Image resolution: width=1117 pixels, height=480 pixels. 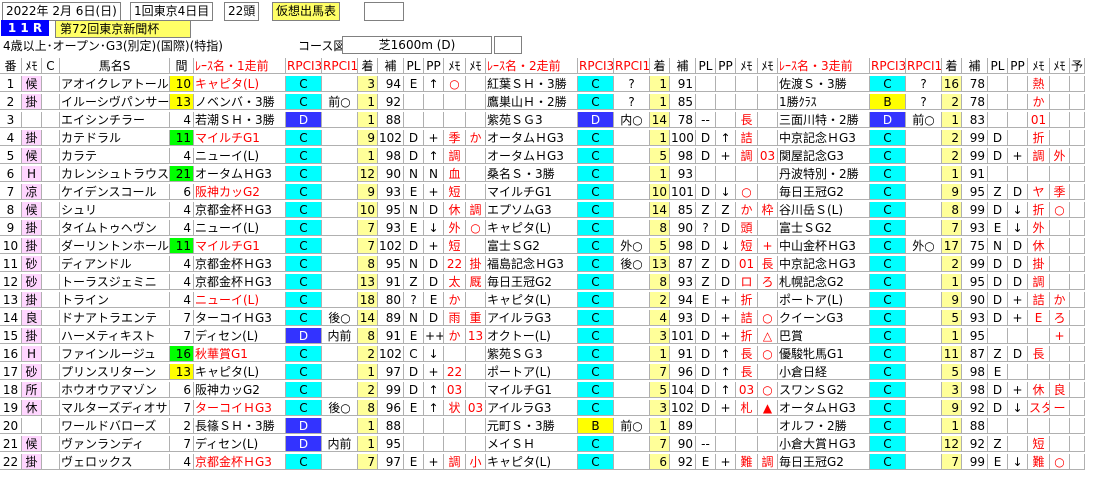 I want to click on memo-cell: 詰, so click(x=747, y=138).